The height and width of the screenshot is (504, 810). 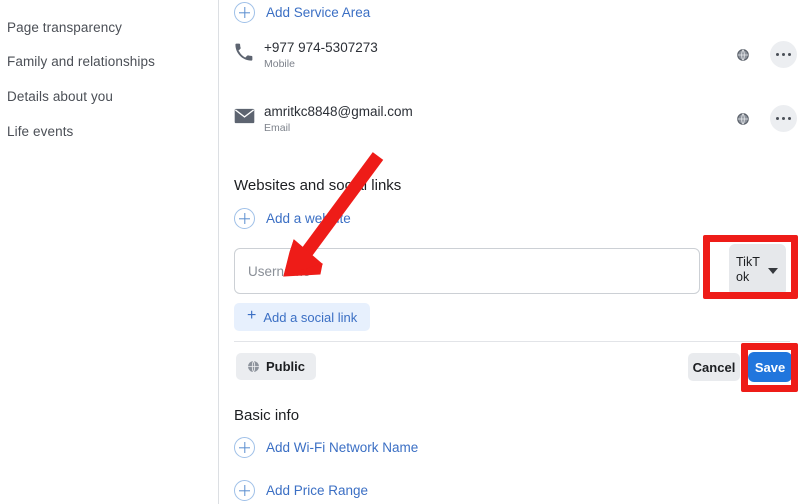 I want to click on platform-select-dropdown: TikTok, so click(x=757, y=270).